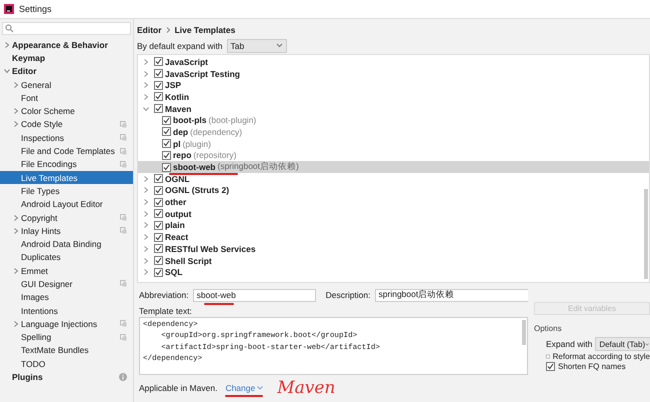 Image resolution: width=650 pixels, height=402 pixels. What do you see at coordinates (393, 226) in the screenshot?
I see `template-group-row: plain` at bounding box center [393, 226].